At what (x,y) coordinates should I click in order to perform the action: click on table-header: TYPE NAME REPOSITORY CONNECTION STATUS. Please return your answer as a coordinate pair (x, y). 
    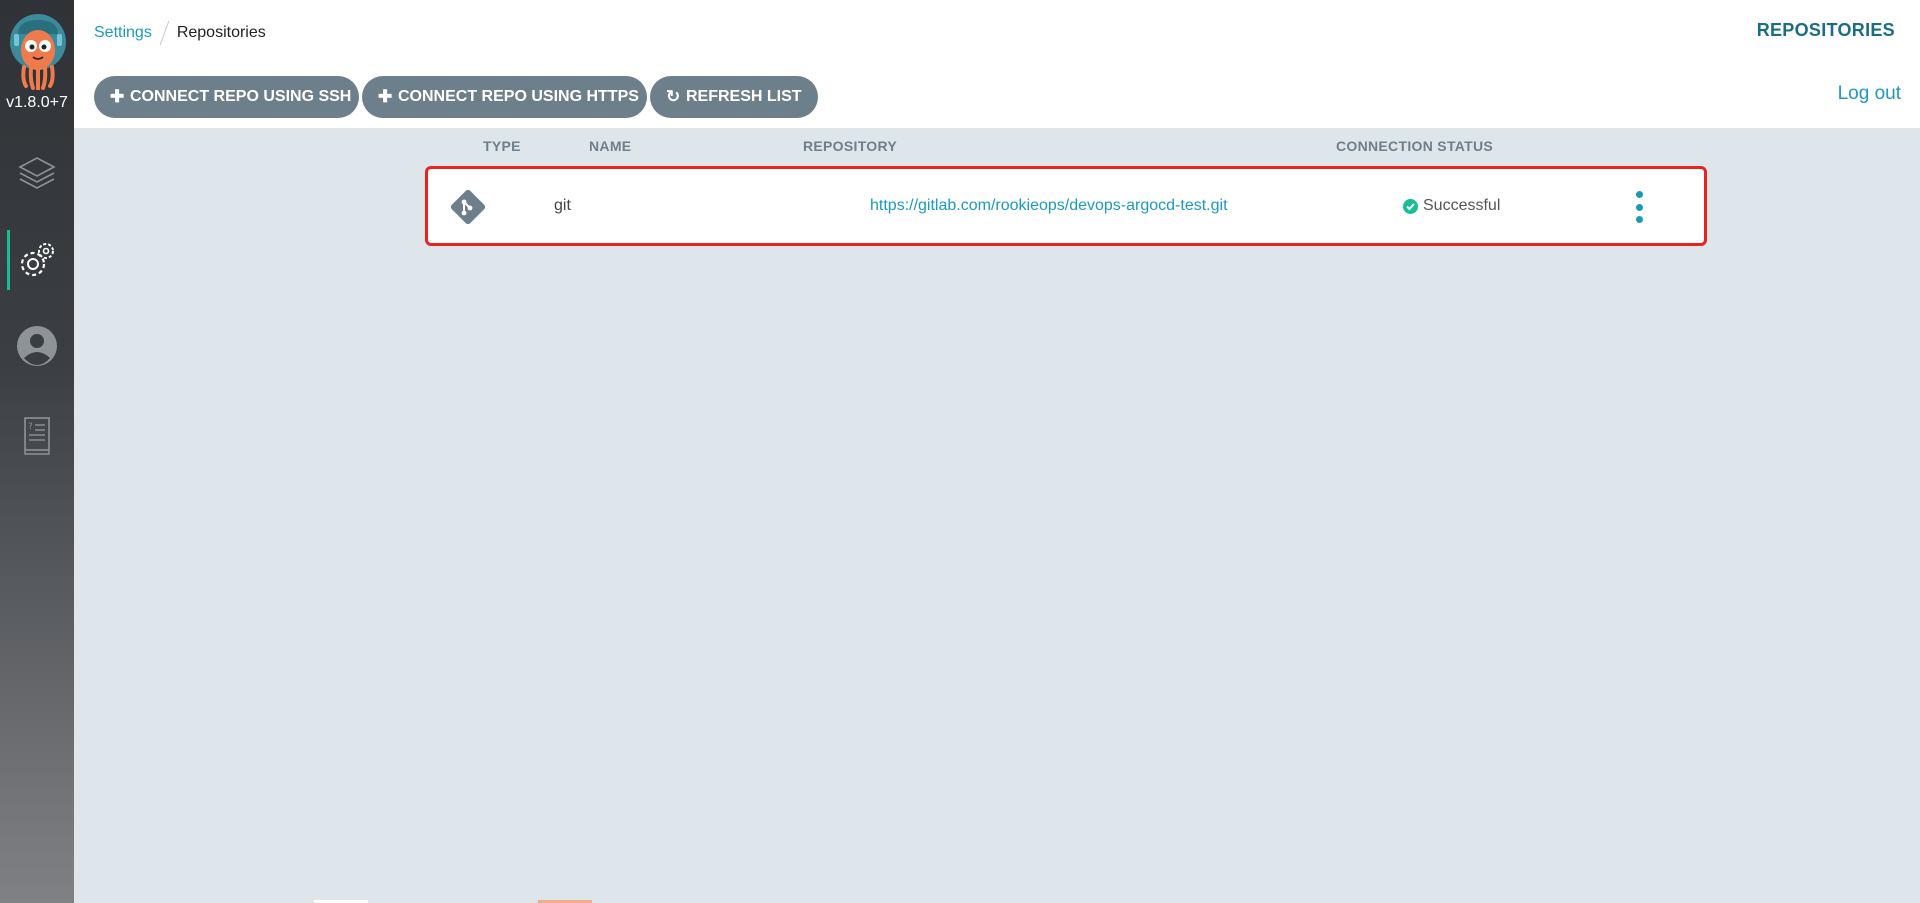
    Looking at the image, I should click on (995, 148).